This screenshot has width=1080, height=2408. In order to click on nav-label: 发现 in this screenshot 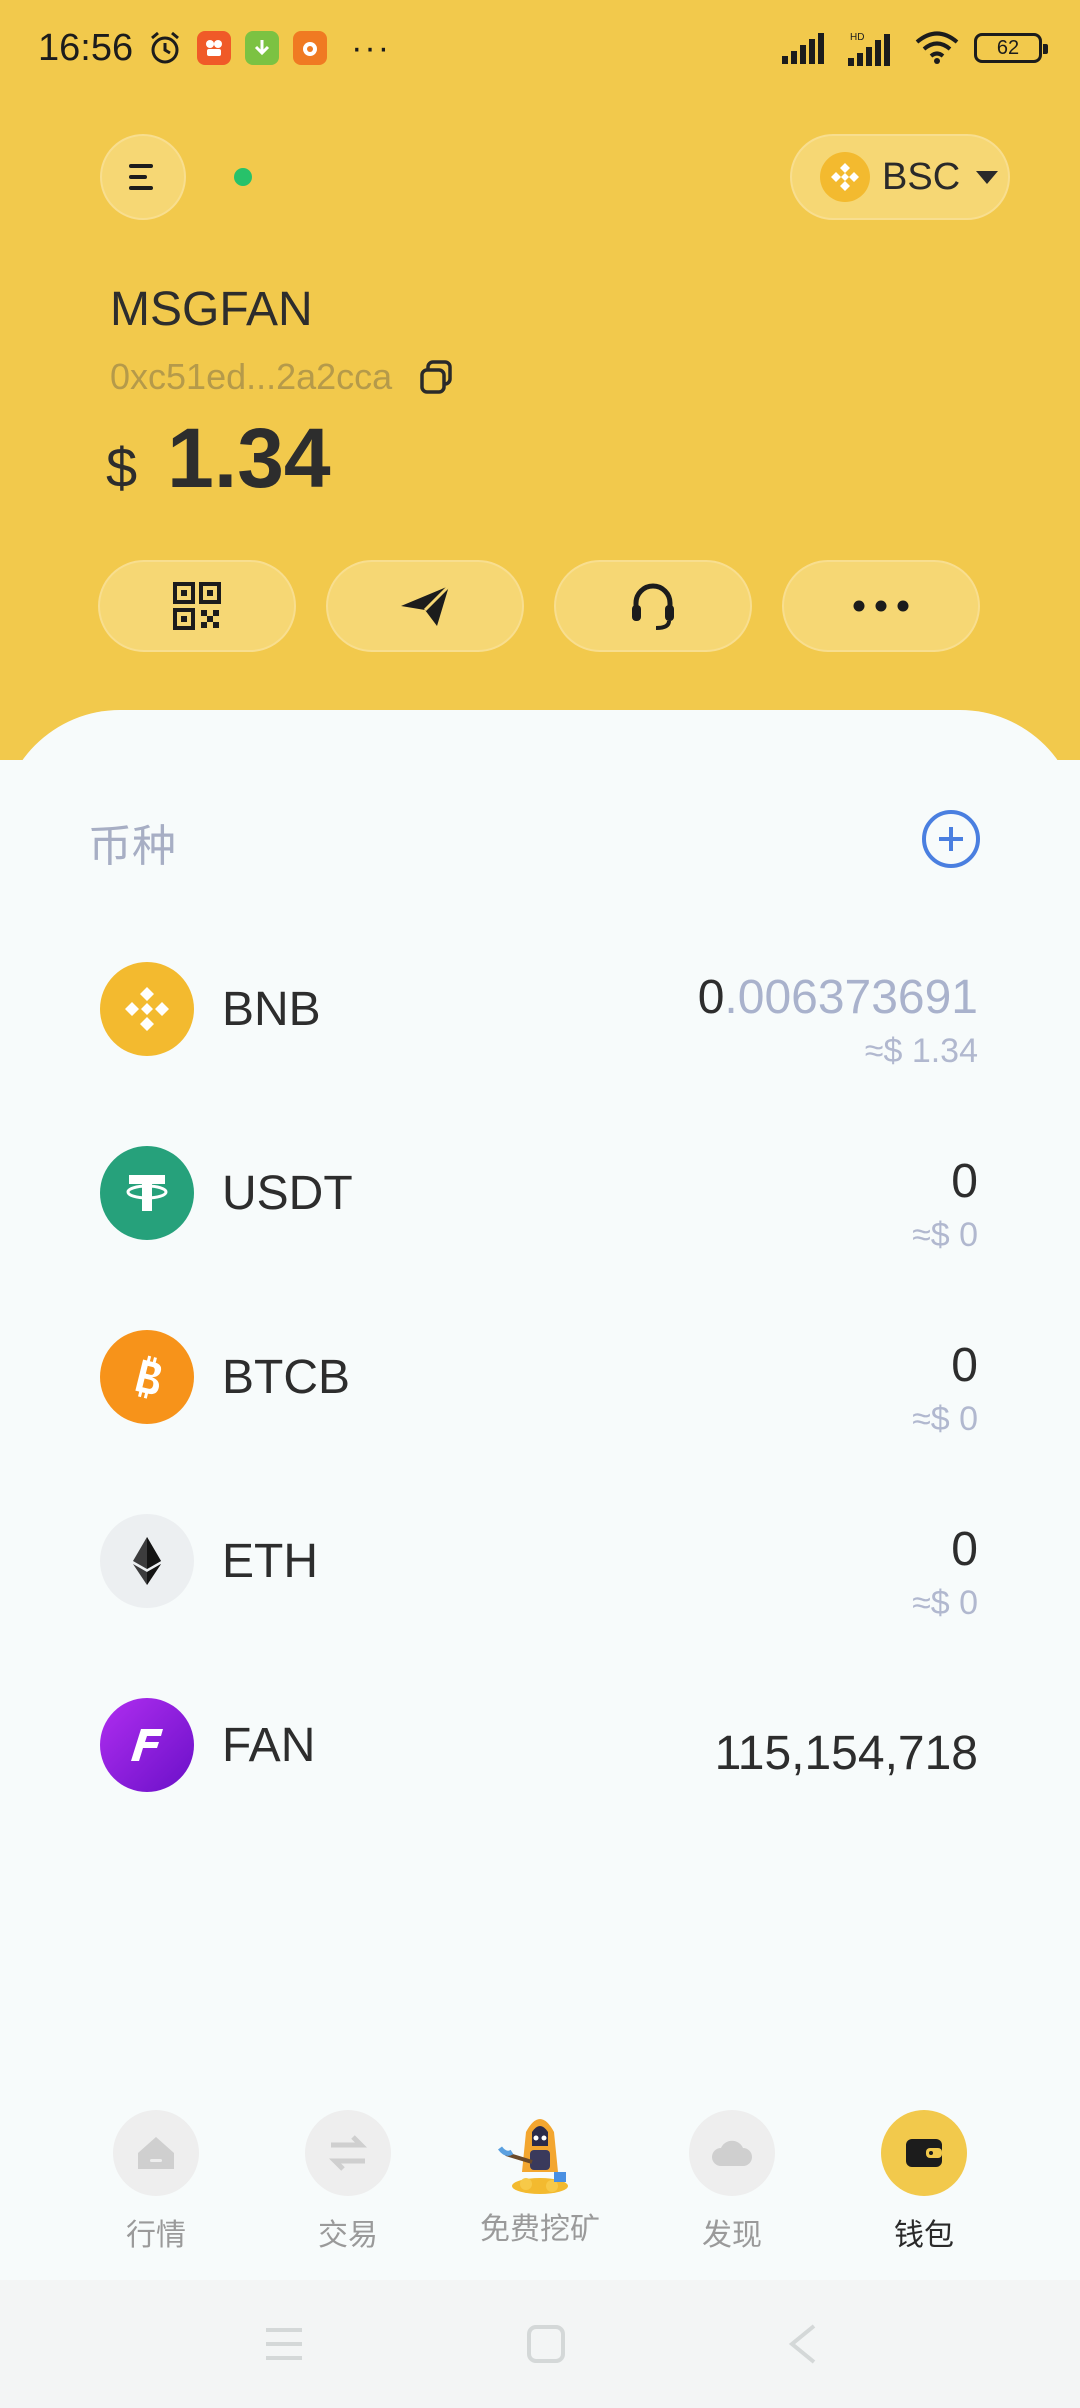, I will do `click(732, 2235)`.